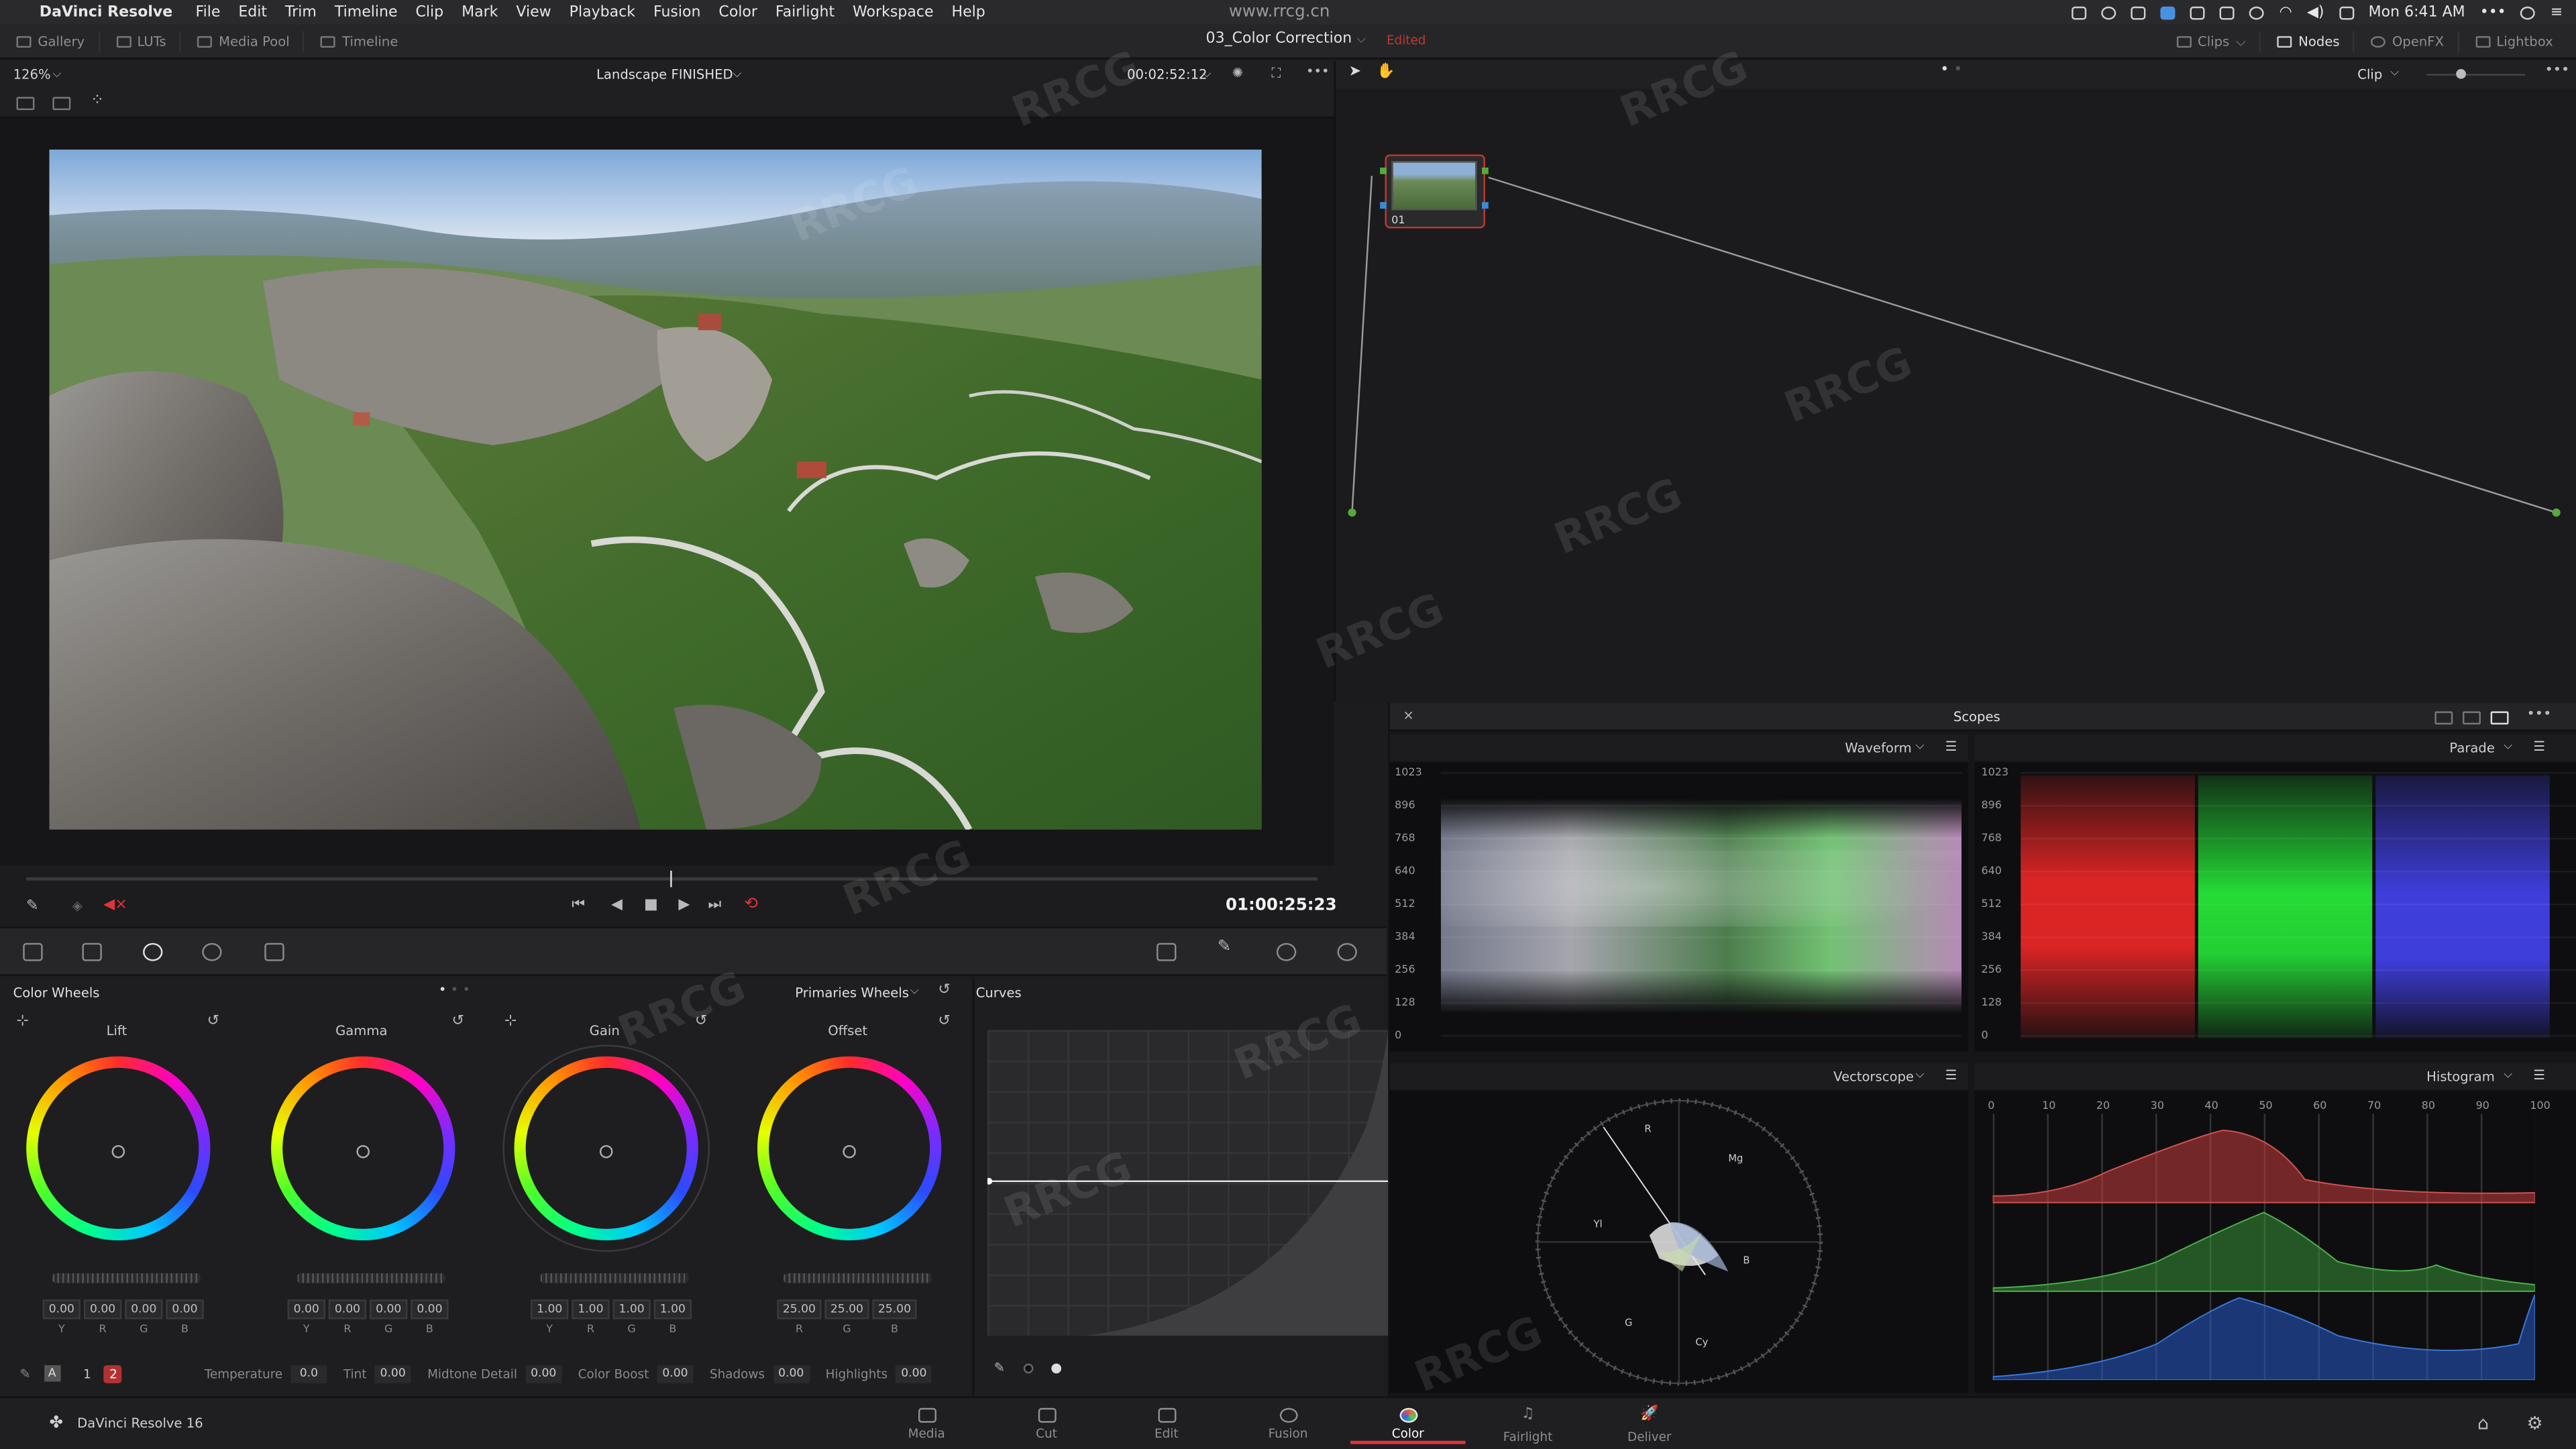  What do you see at coordinates (893, 12) in the screenshot?
I see `menu-workspace: Workspace` at bounding box center [893, 12].